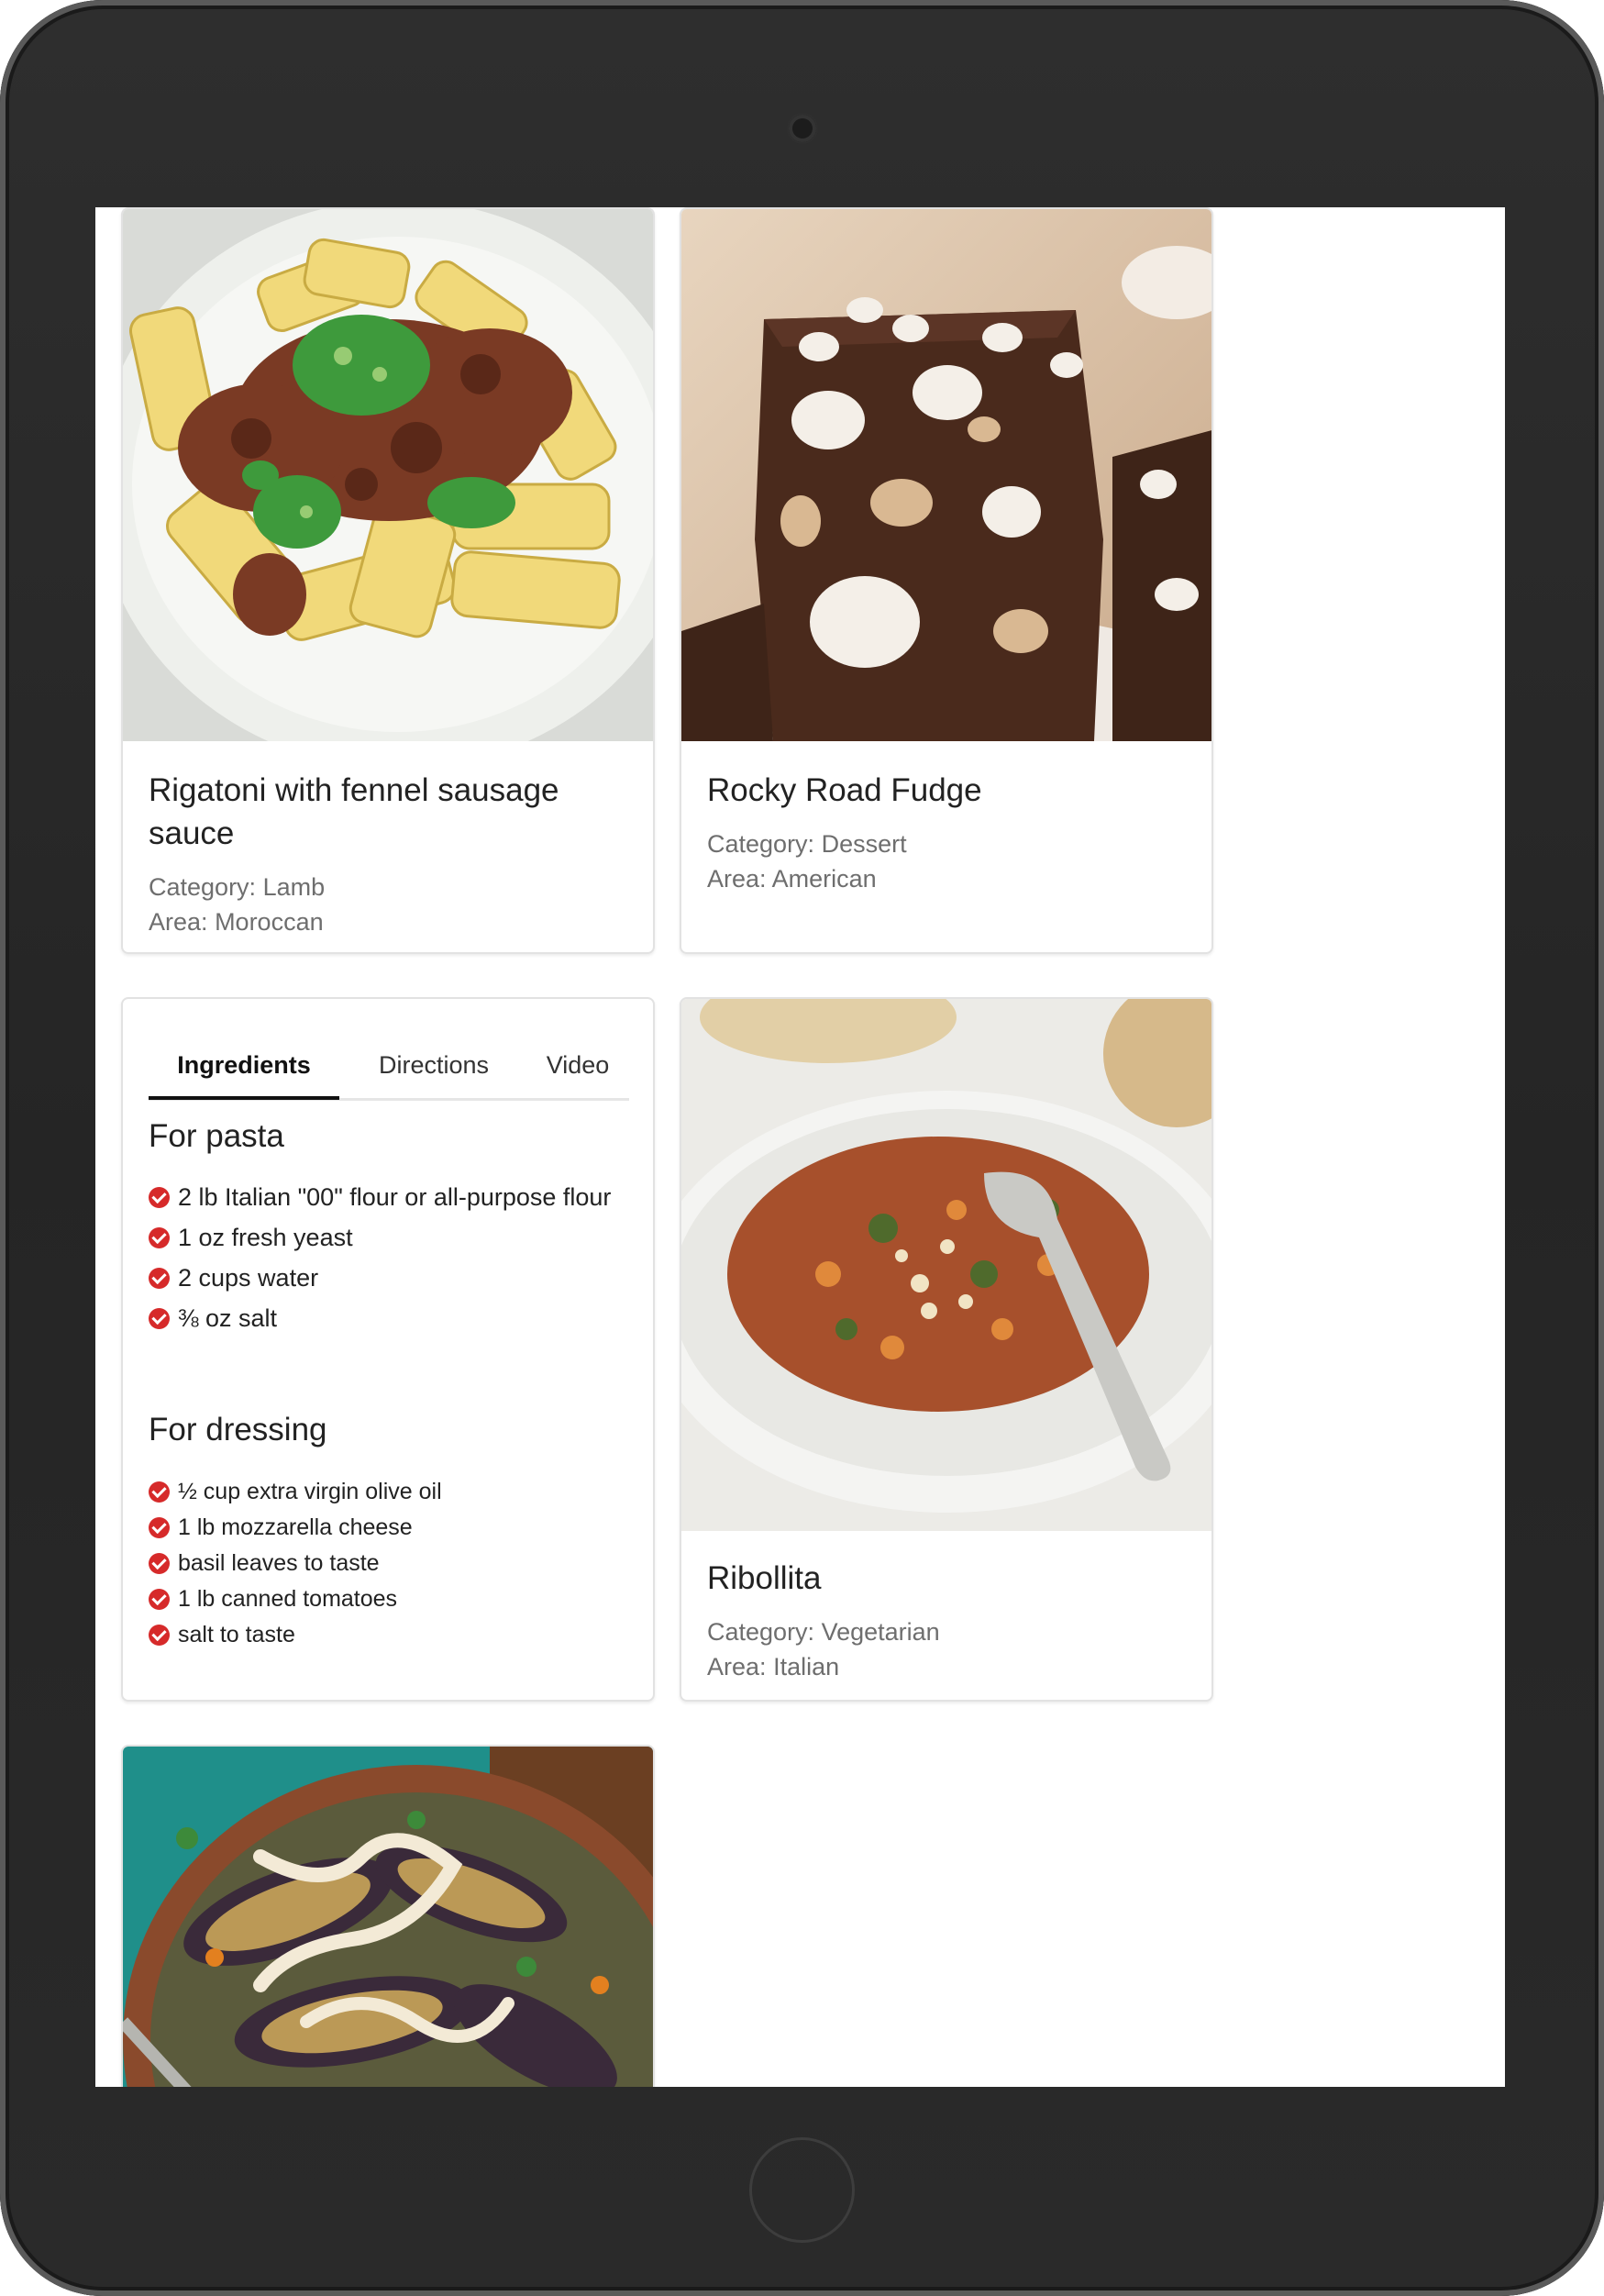 Image resolution: width=1604 pixels, height=2296 pixels. I want to click on ingredient-item: ⅜ oz salt, so click(387, 1318).